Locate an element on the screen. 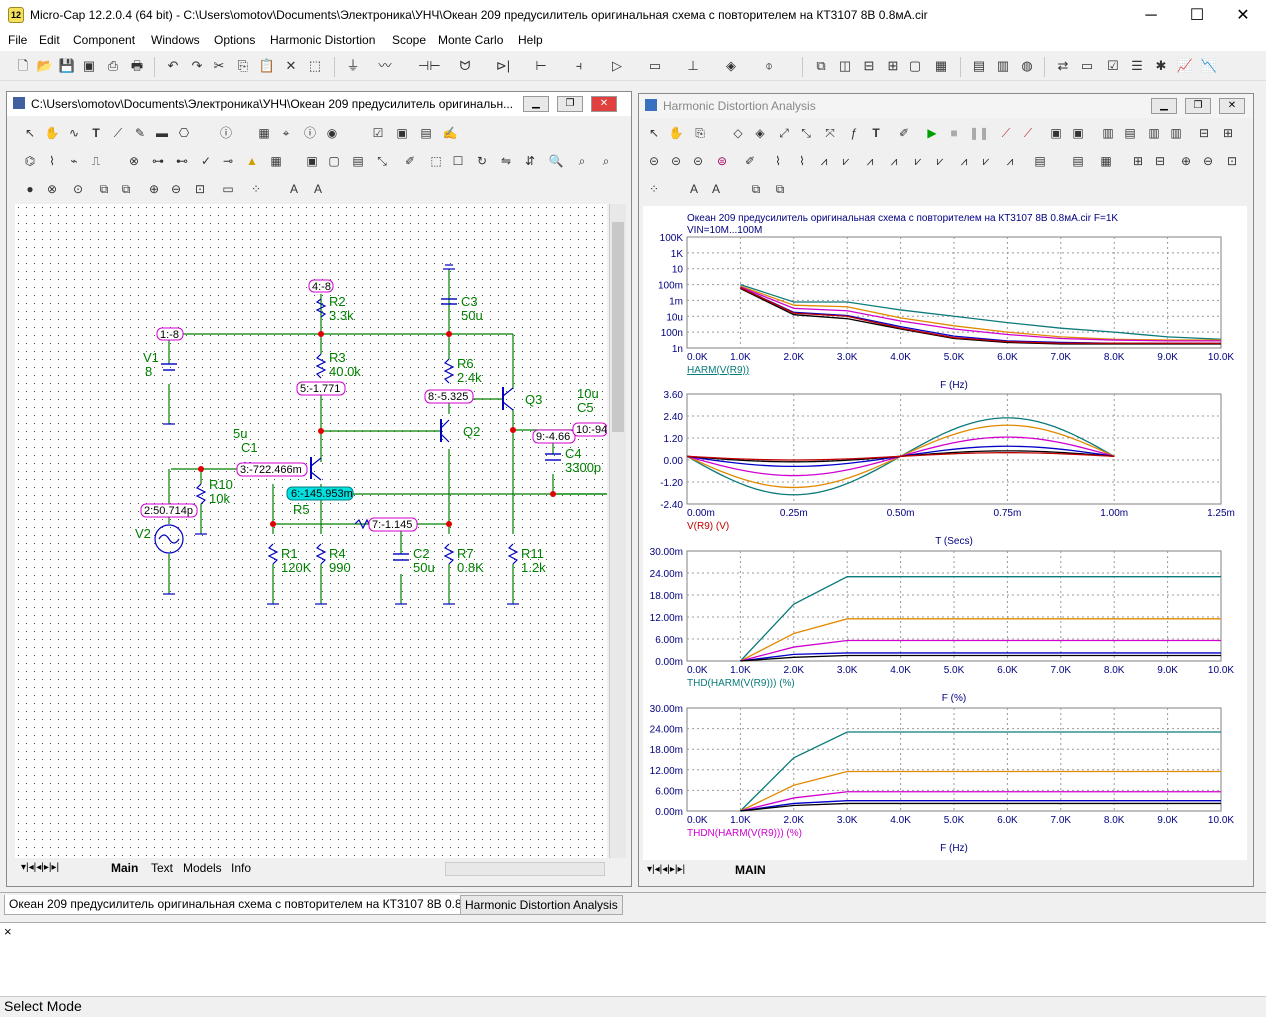  text-box-icon: ▭ is located at coordinates (228, 189).